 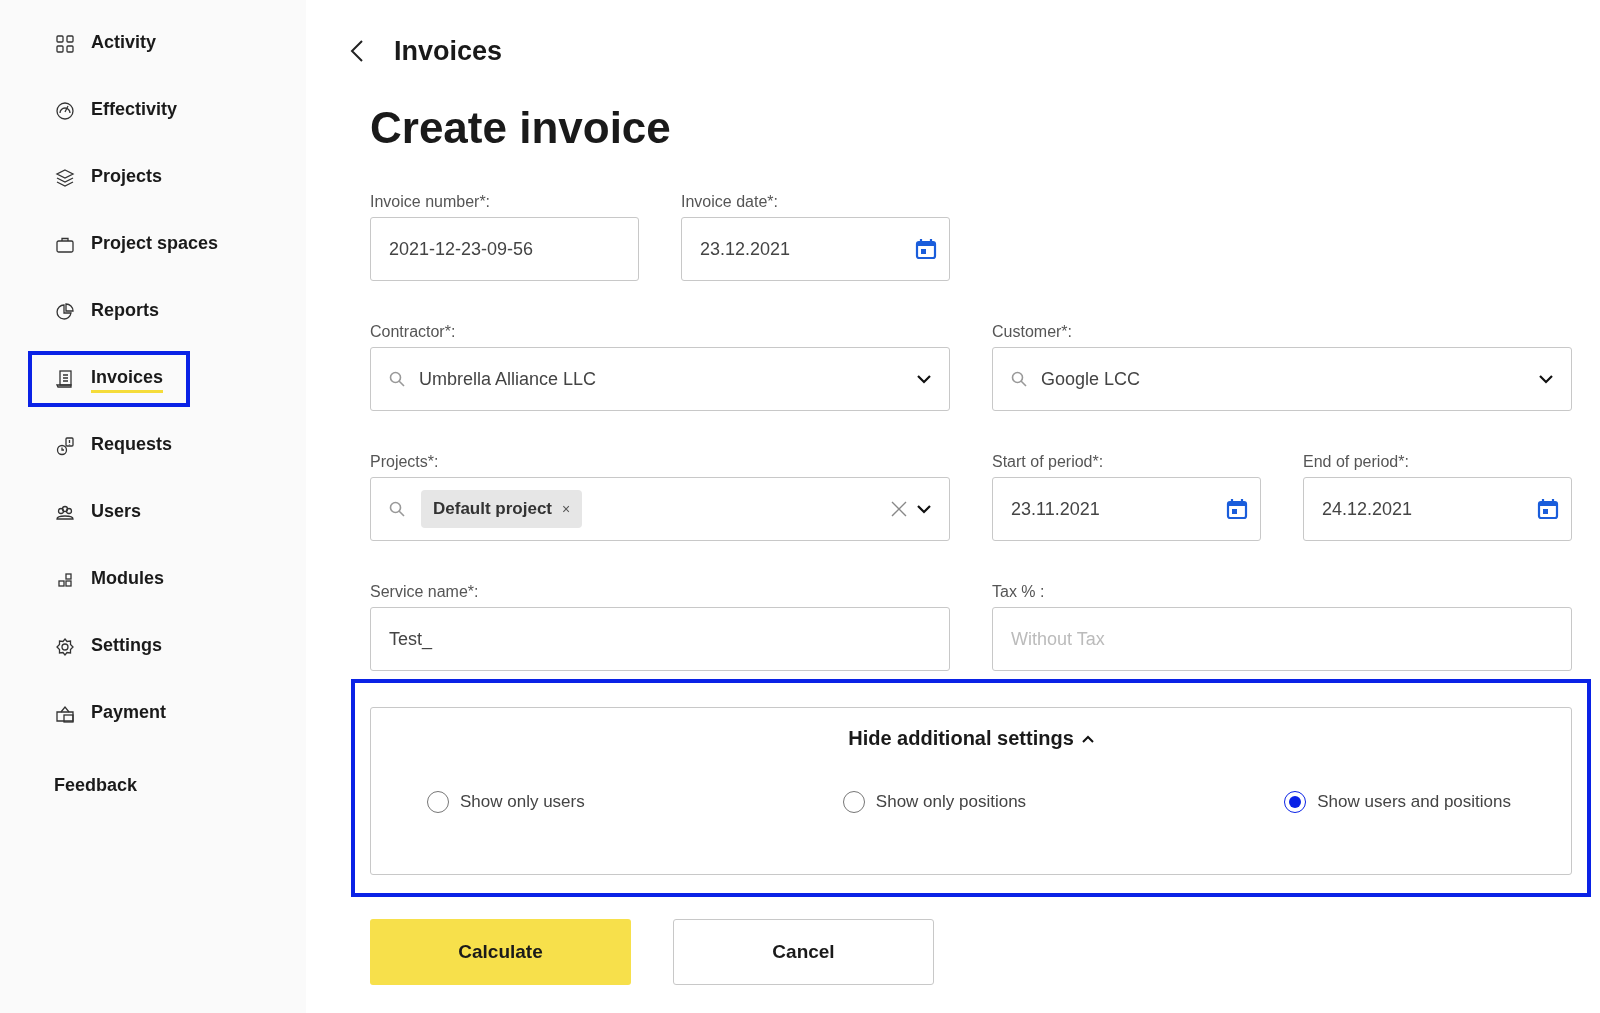 What do you see at coordinates (85, 787) in the screenshot?
I see `sidebar-item: Feedback` at bounding box center [85, 787].